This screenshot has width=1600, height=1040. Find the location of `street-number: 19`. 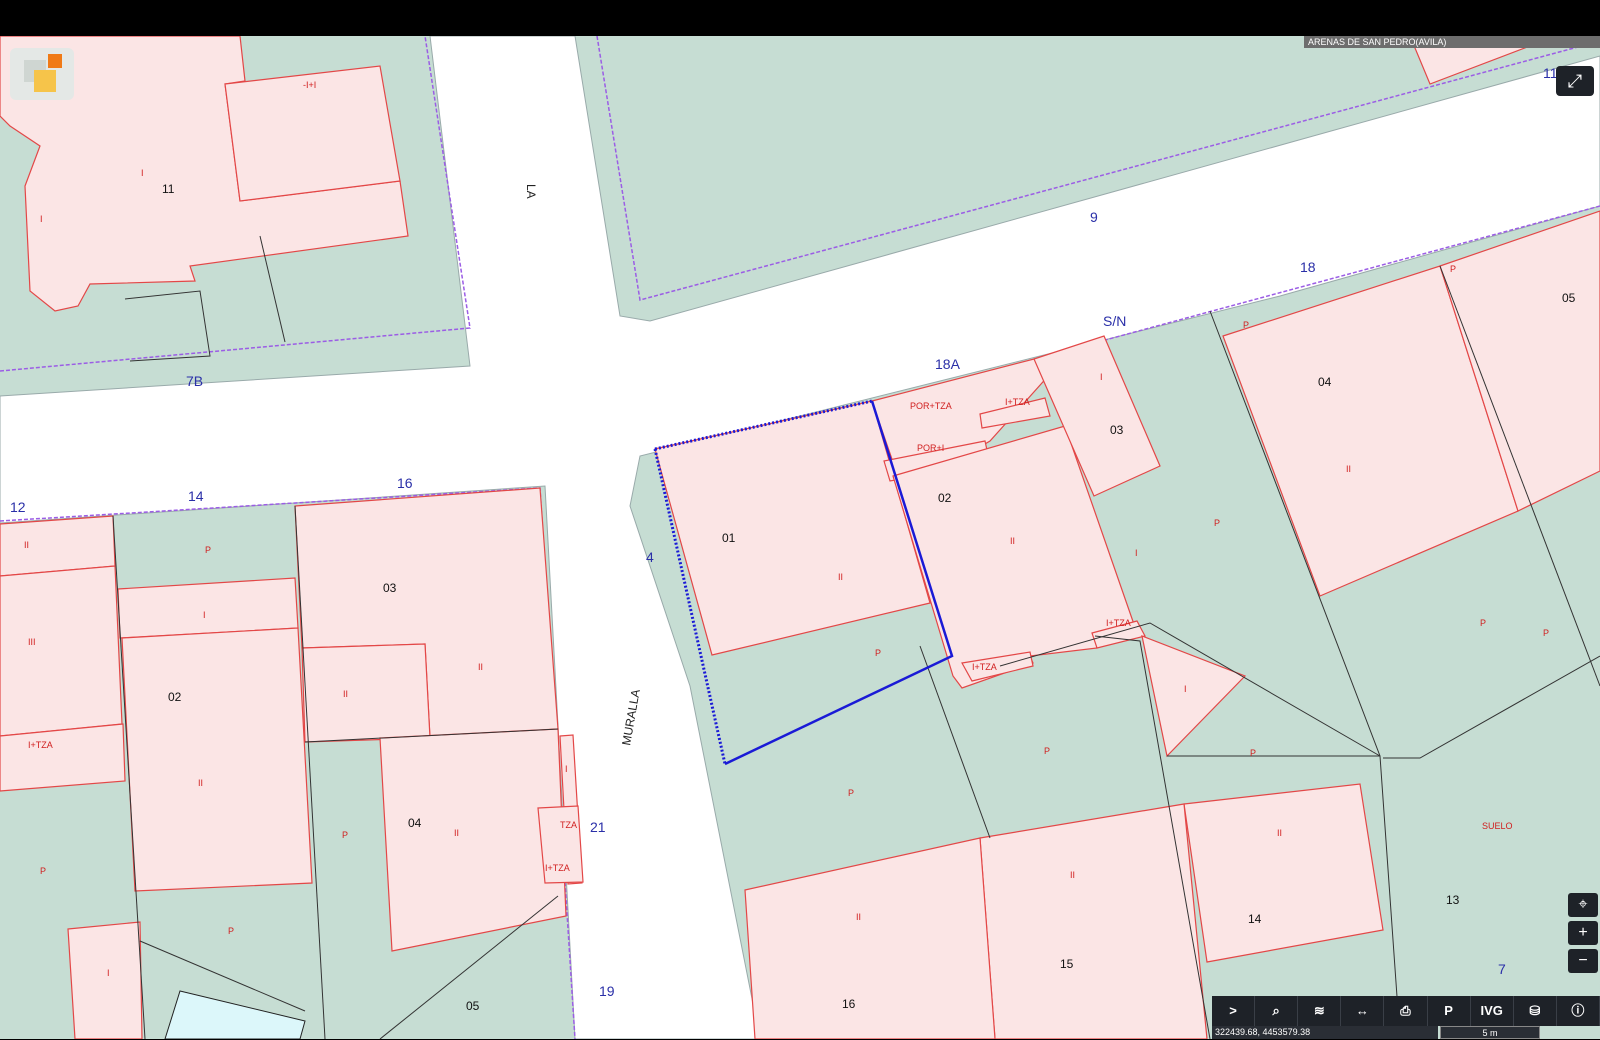

street-number: 19 is located at coordinates (607, 991).